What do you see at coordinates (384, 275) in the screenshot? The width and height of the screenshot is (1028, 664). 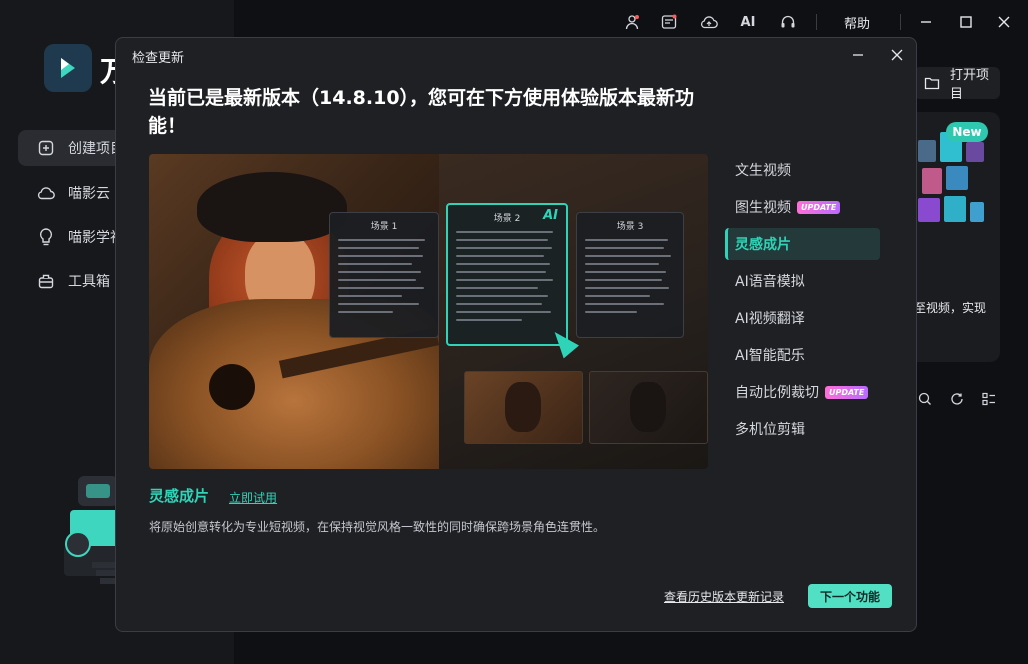 I see `scene-card-1: 场景 1` at bounding box center [384, 275].